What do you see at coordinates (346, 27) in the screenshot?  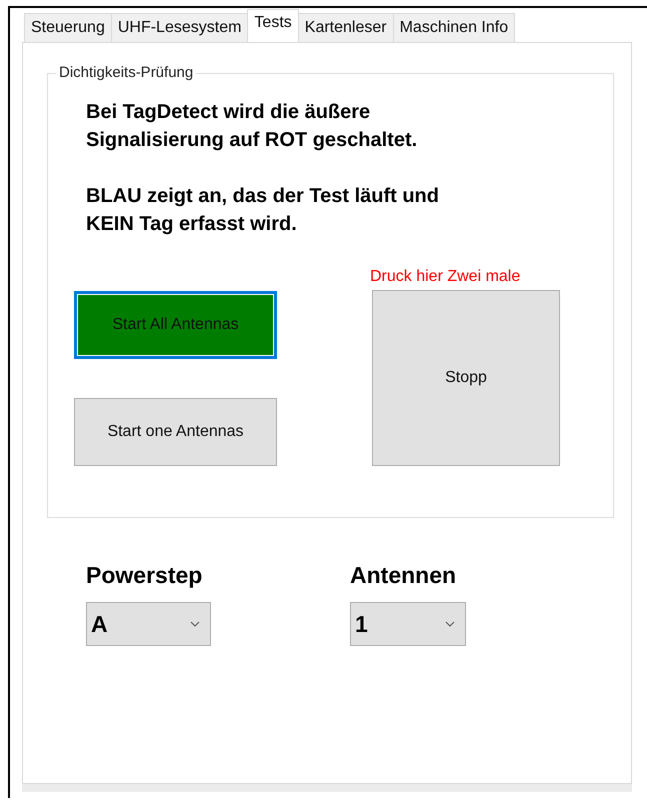 I see `tab: Kartenleser` at bounding box center [346, 27].